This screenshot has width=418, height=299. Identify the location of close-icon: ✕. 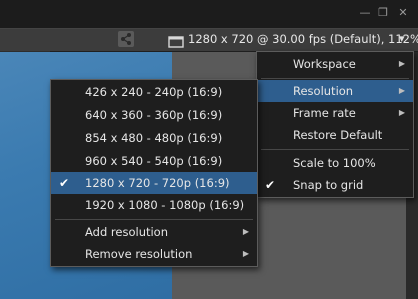
(403, 13).